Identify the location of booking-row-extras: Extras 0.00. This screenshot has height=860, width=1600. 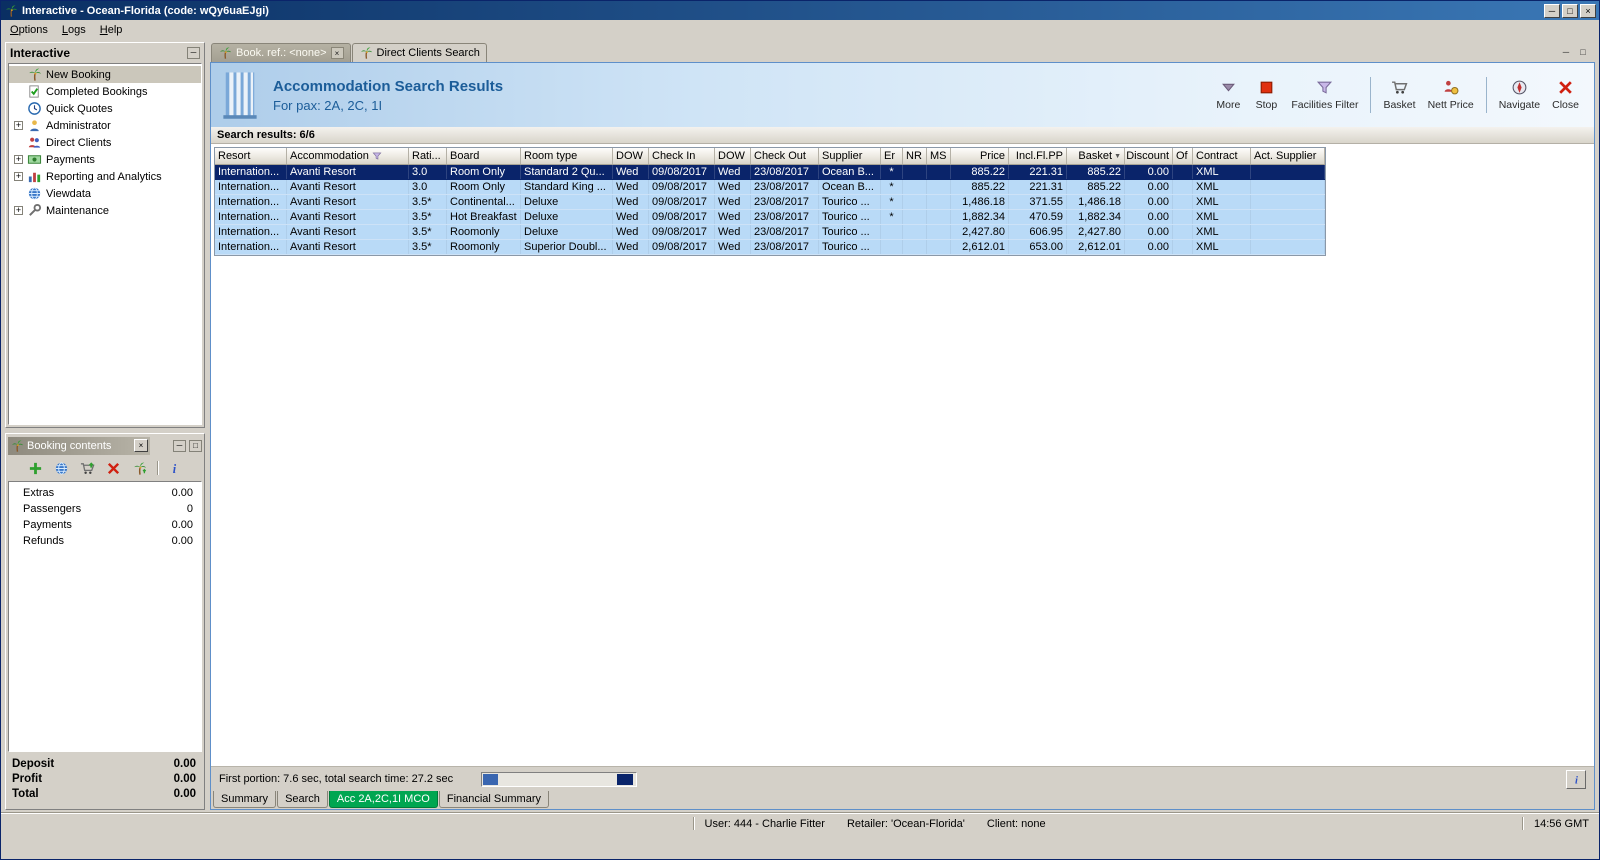
(105, 493).